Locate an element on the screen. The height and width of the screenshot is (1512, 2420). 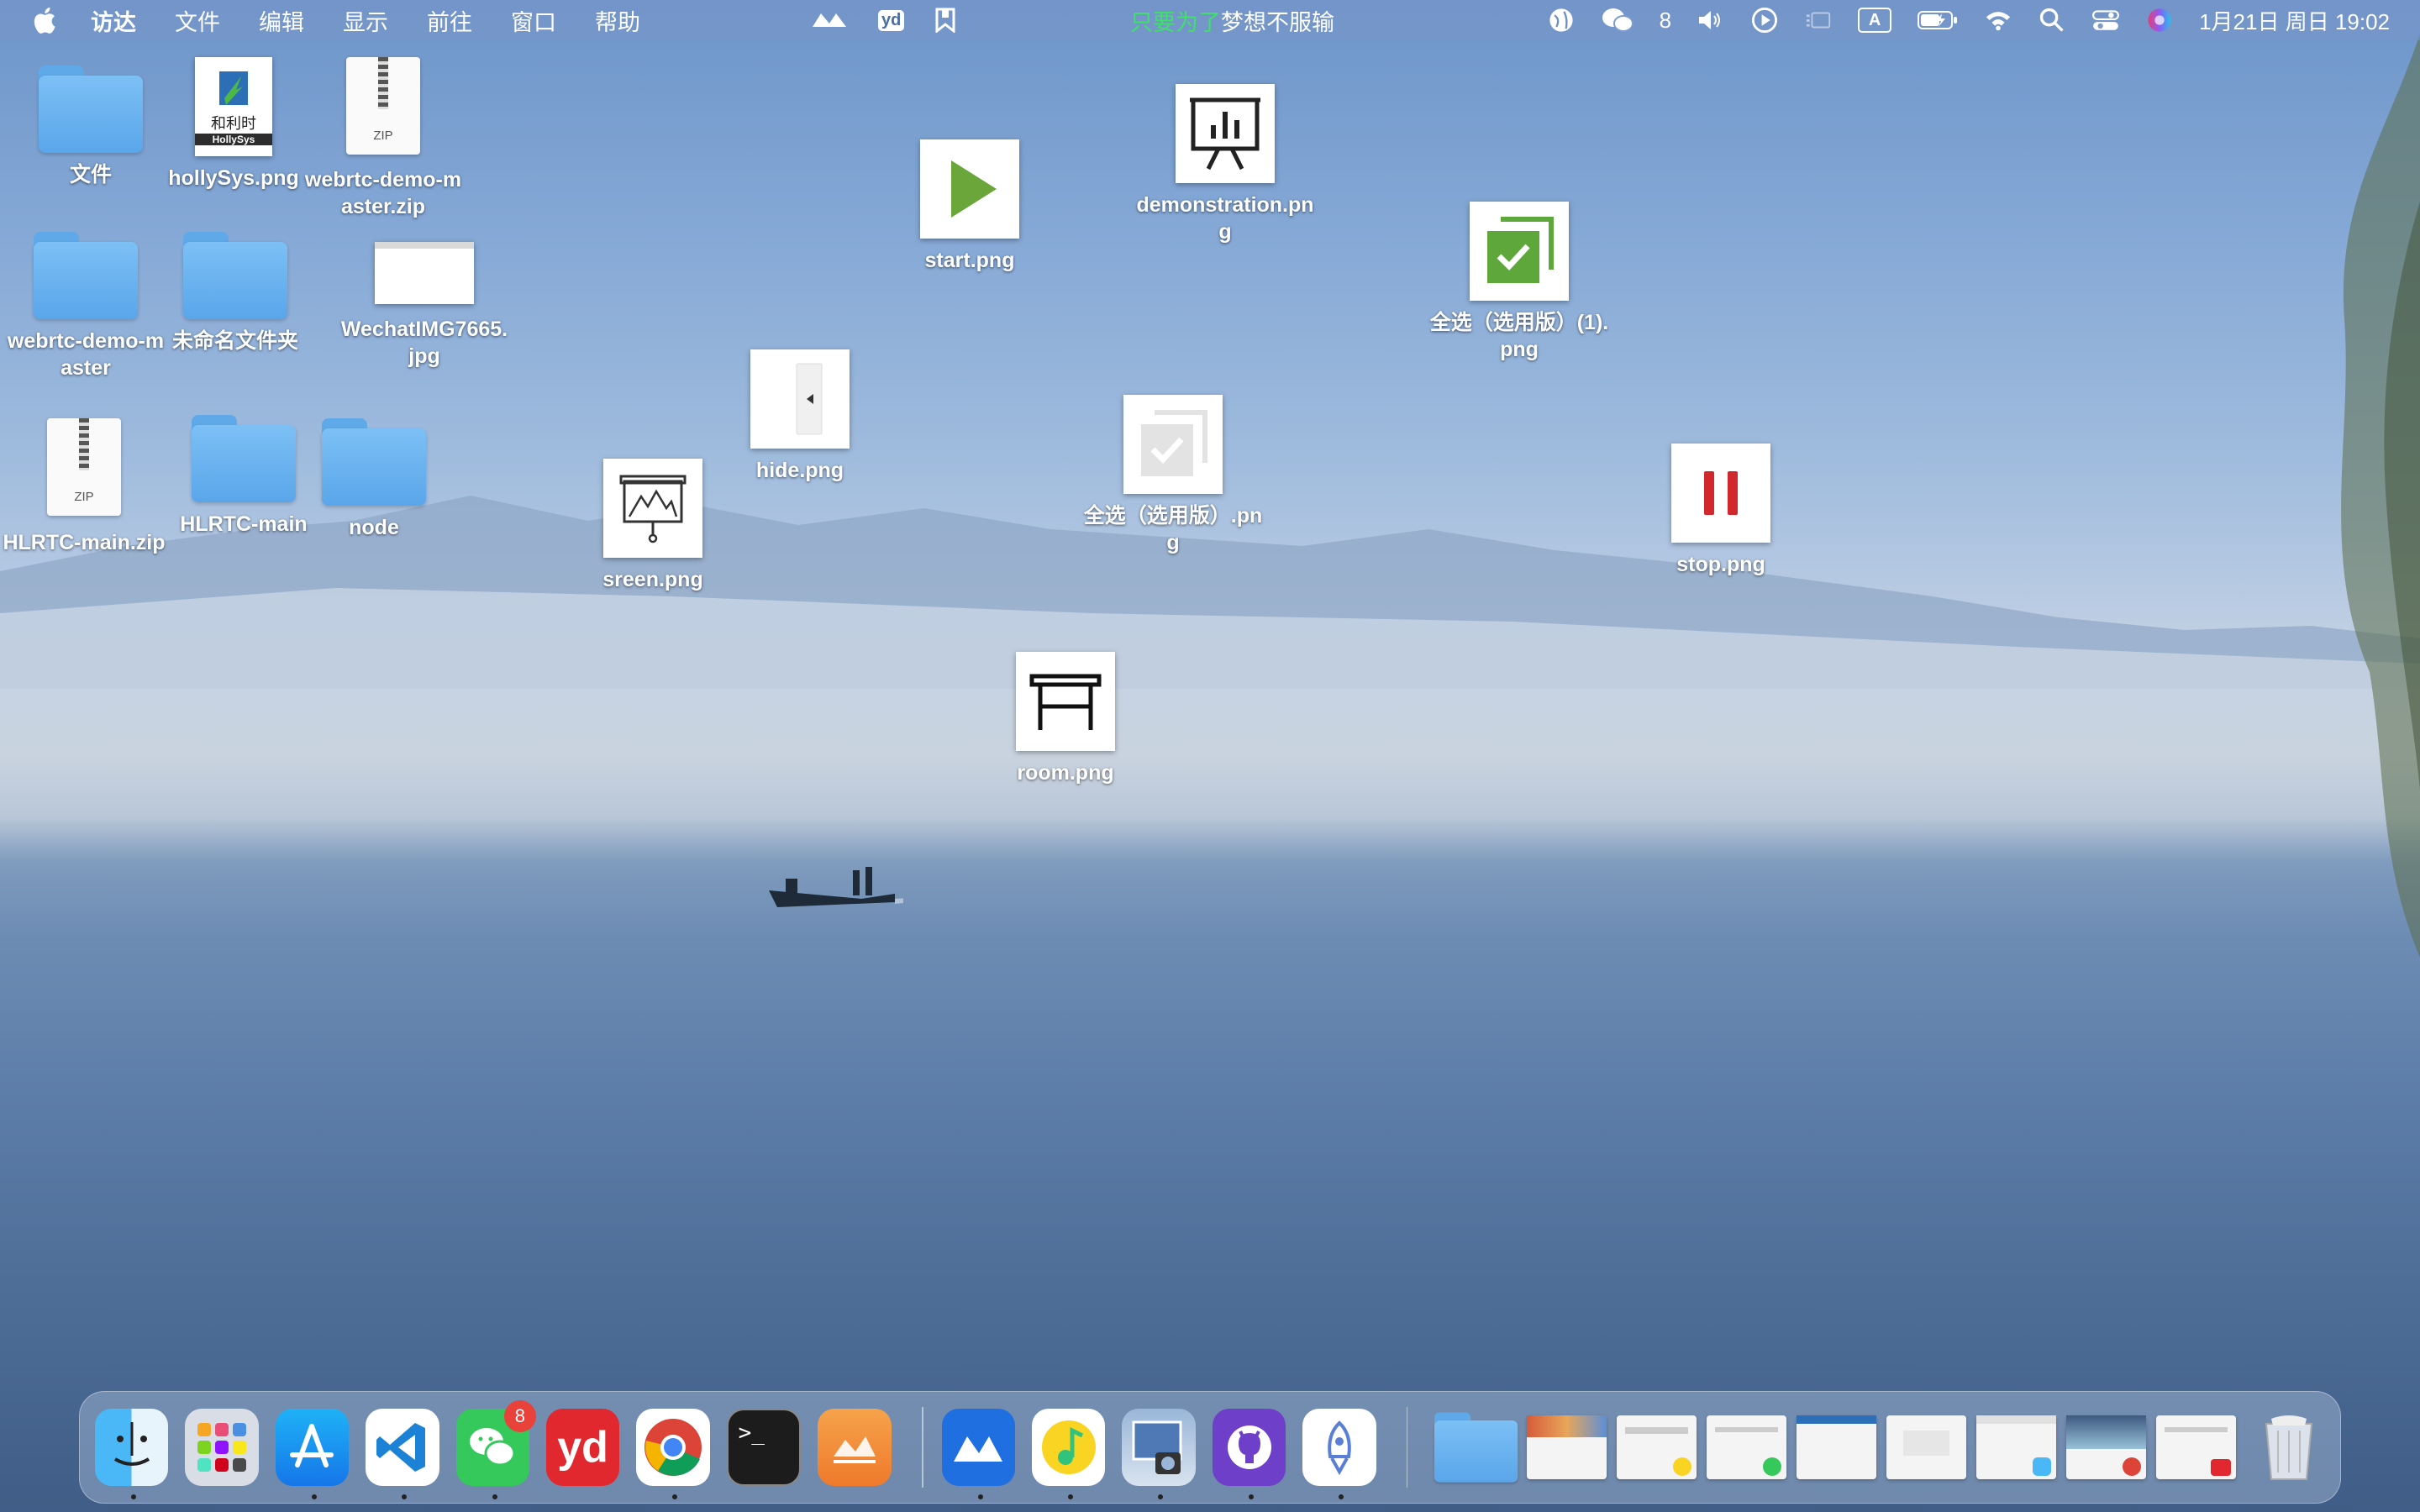
menu-edit: 编辑 is located at coordinates (281, 20).